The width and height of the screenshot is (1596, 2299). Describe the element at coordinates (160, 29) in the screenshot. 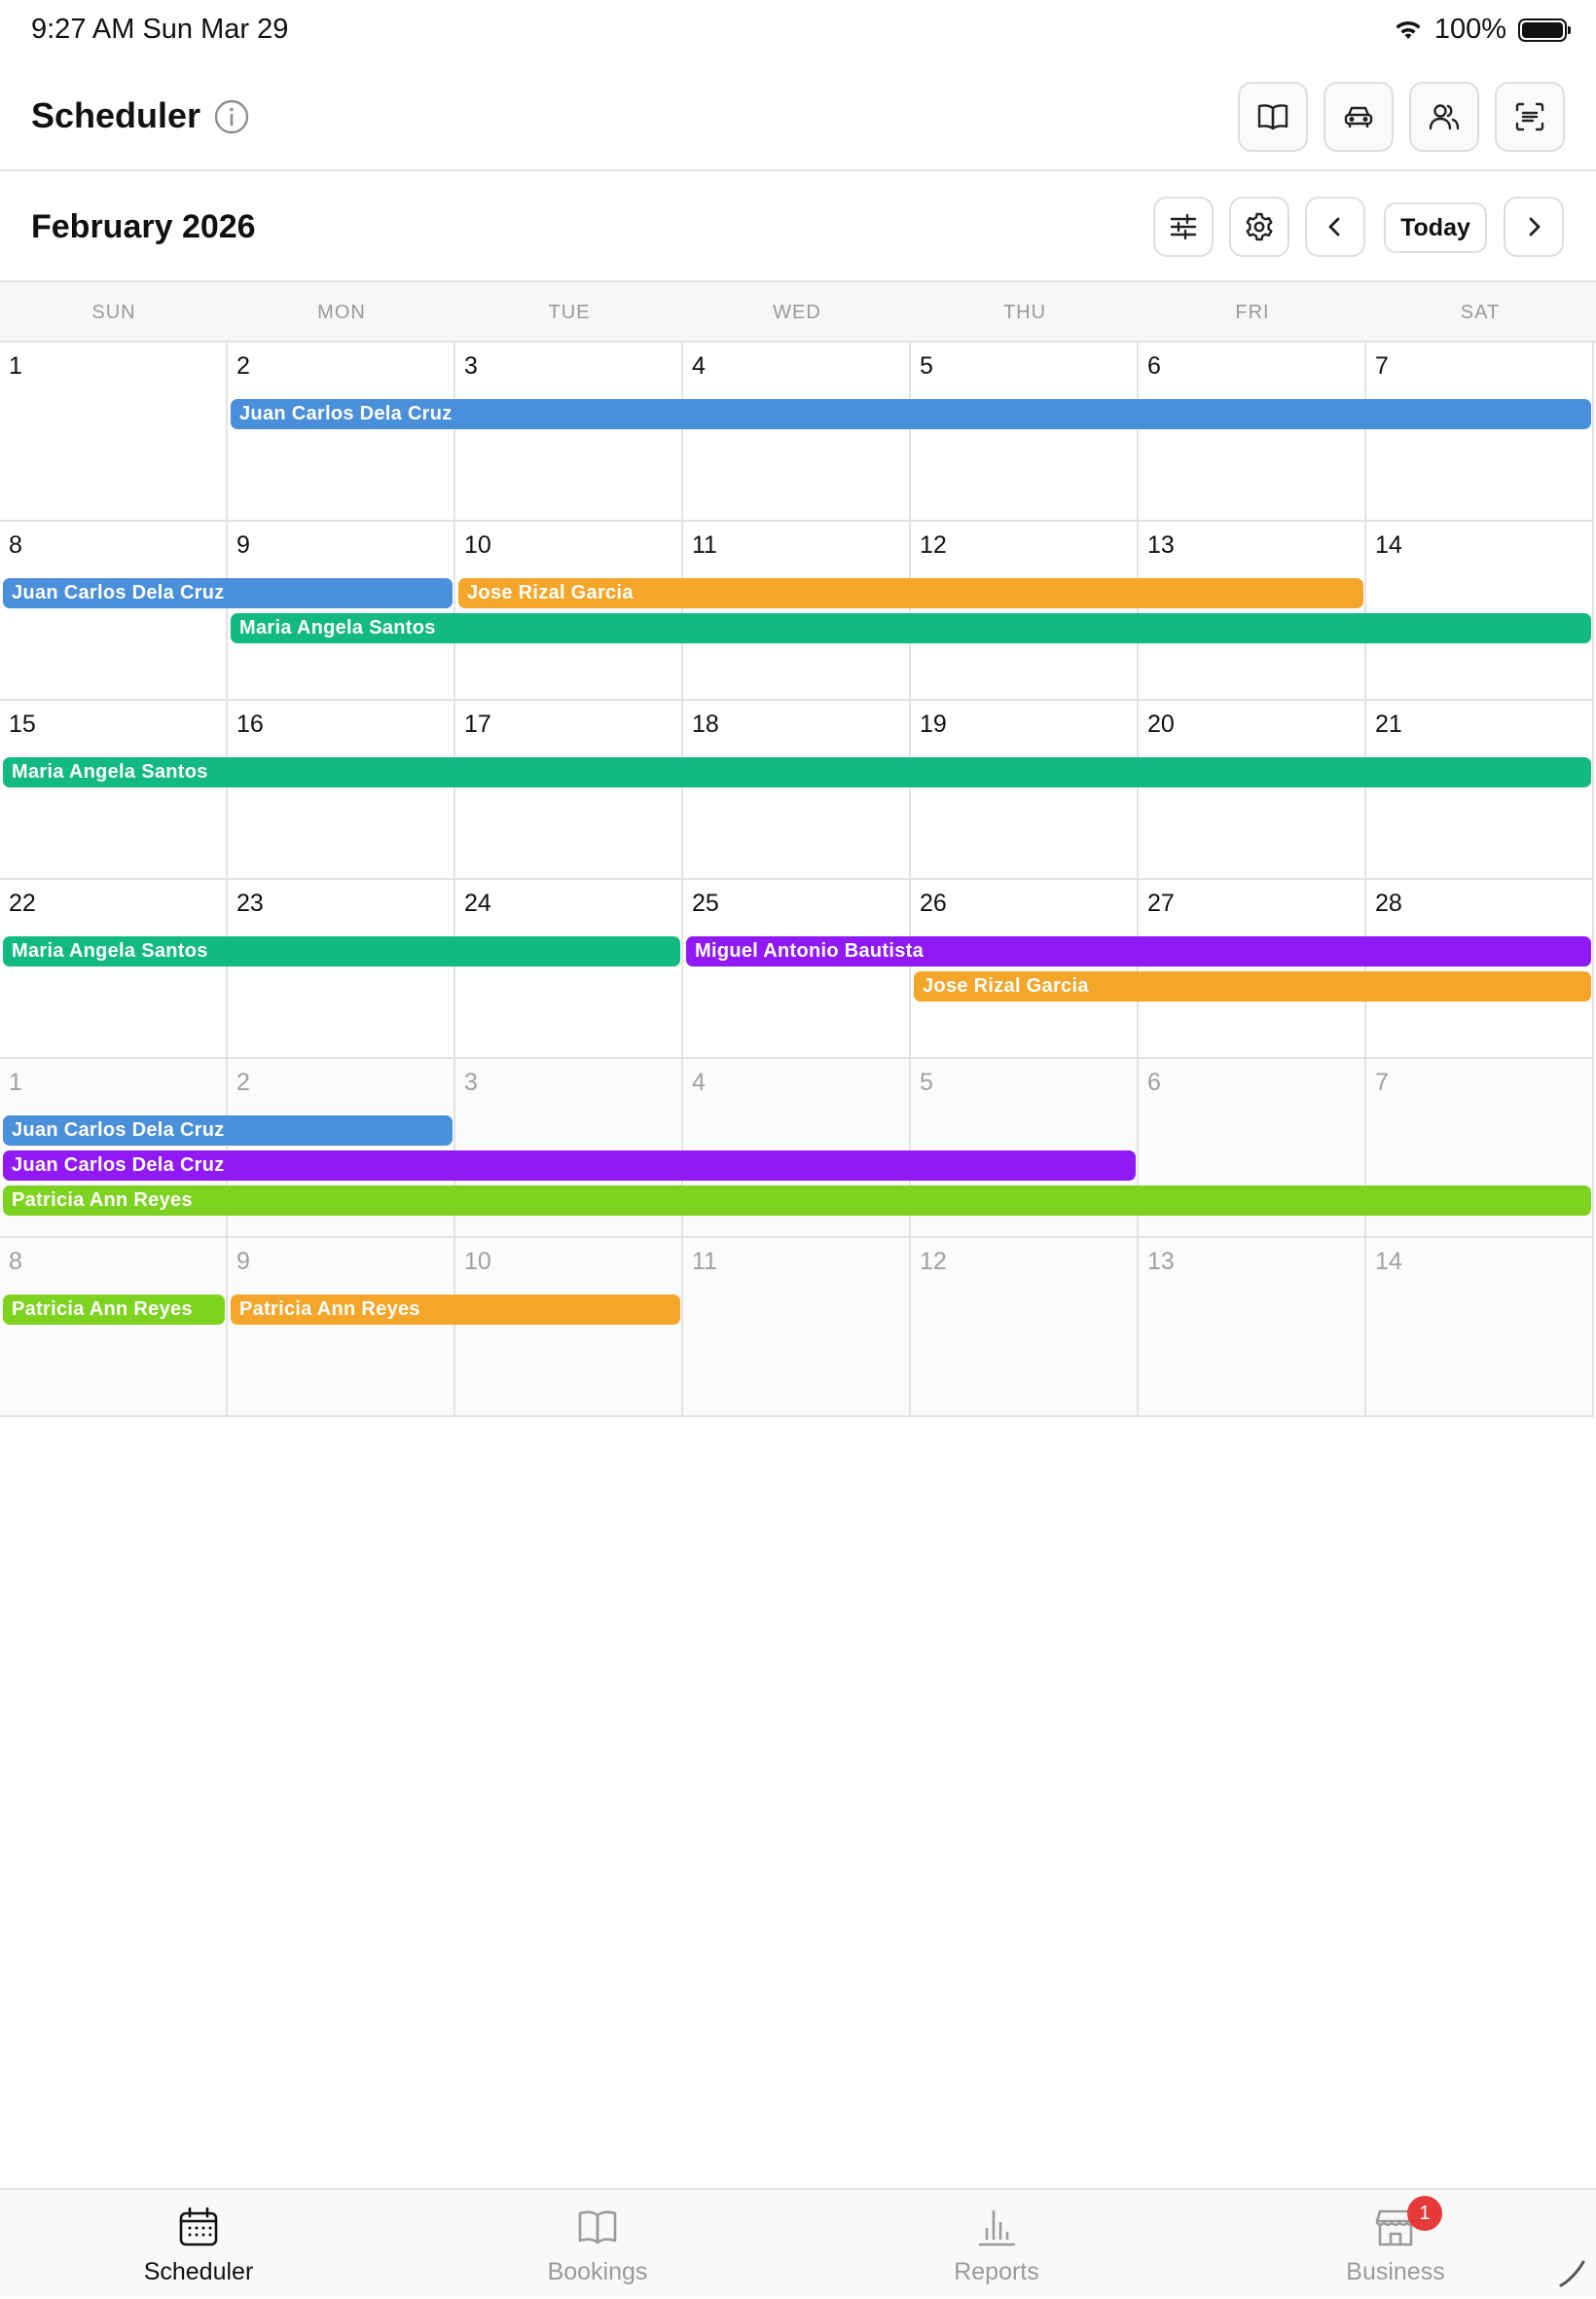

I see `status-time: 9:27 AM Sun Mar 29` at that location.